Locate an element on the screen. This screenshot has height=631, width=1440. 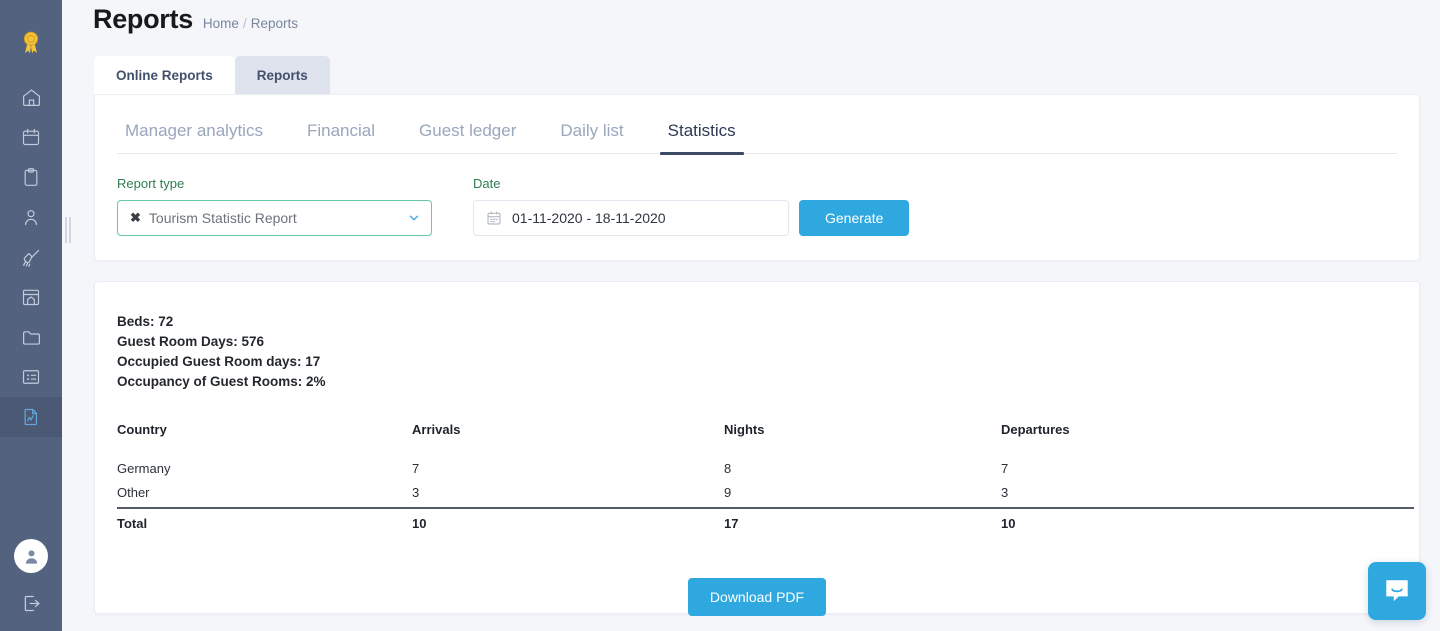
sidebar-item-board is located at coordinates (31, 377).